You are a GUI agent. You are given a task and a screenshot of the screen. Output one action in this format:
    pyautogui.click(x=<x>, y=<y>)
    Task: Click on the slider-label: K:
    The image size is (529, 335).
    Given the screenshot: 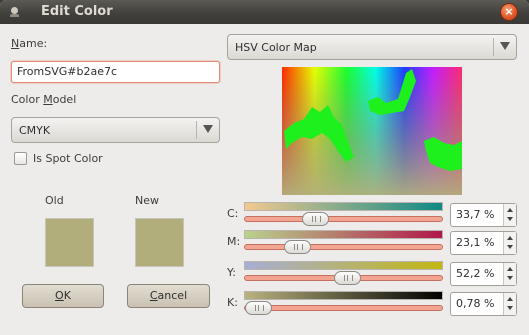 What is the action you would take?
    pyautogui.click(x=232, y=302)
    